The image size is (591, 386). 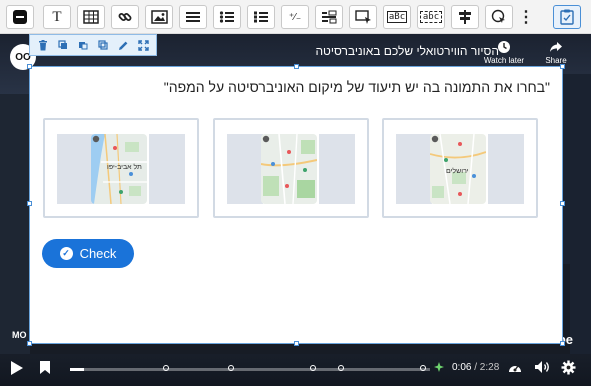 I want to click on total-time: / 2:28, so click(x=487, y=367).